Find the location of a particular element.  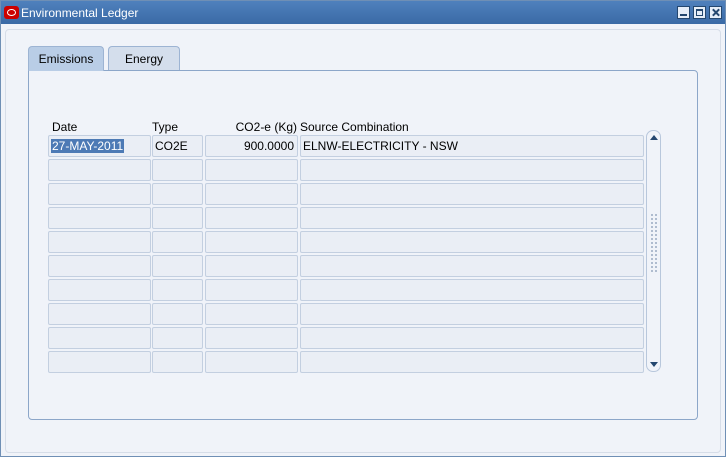

scroll-grip is located at coordinates (654, 243).